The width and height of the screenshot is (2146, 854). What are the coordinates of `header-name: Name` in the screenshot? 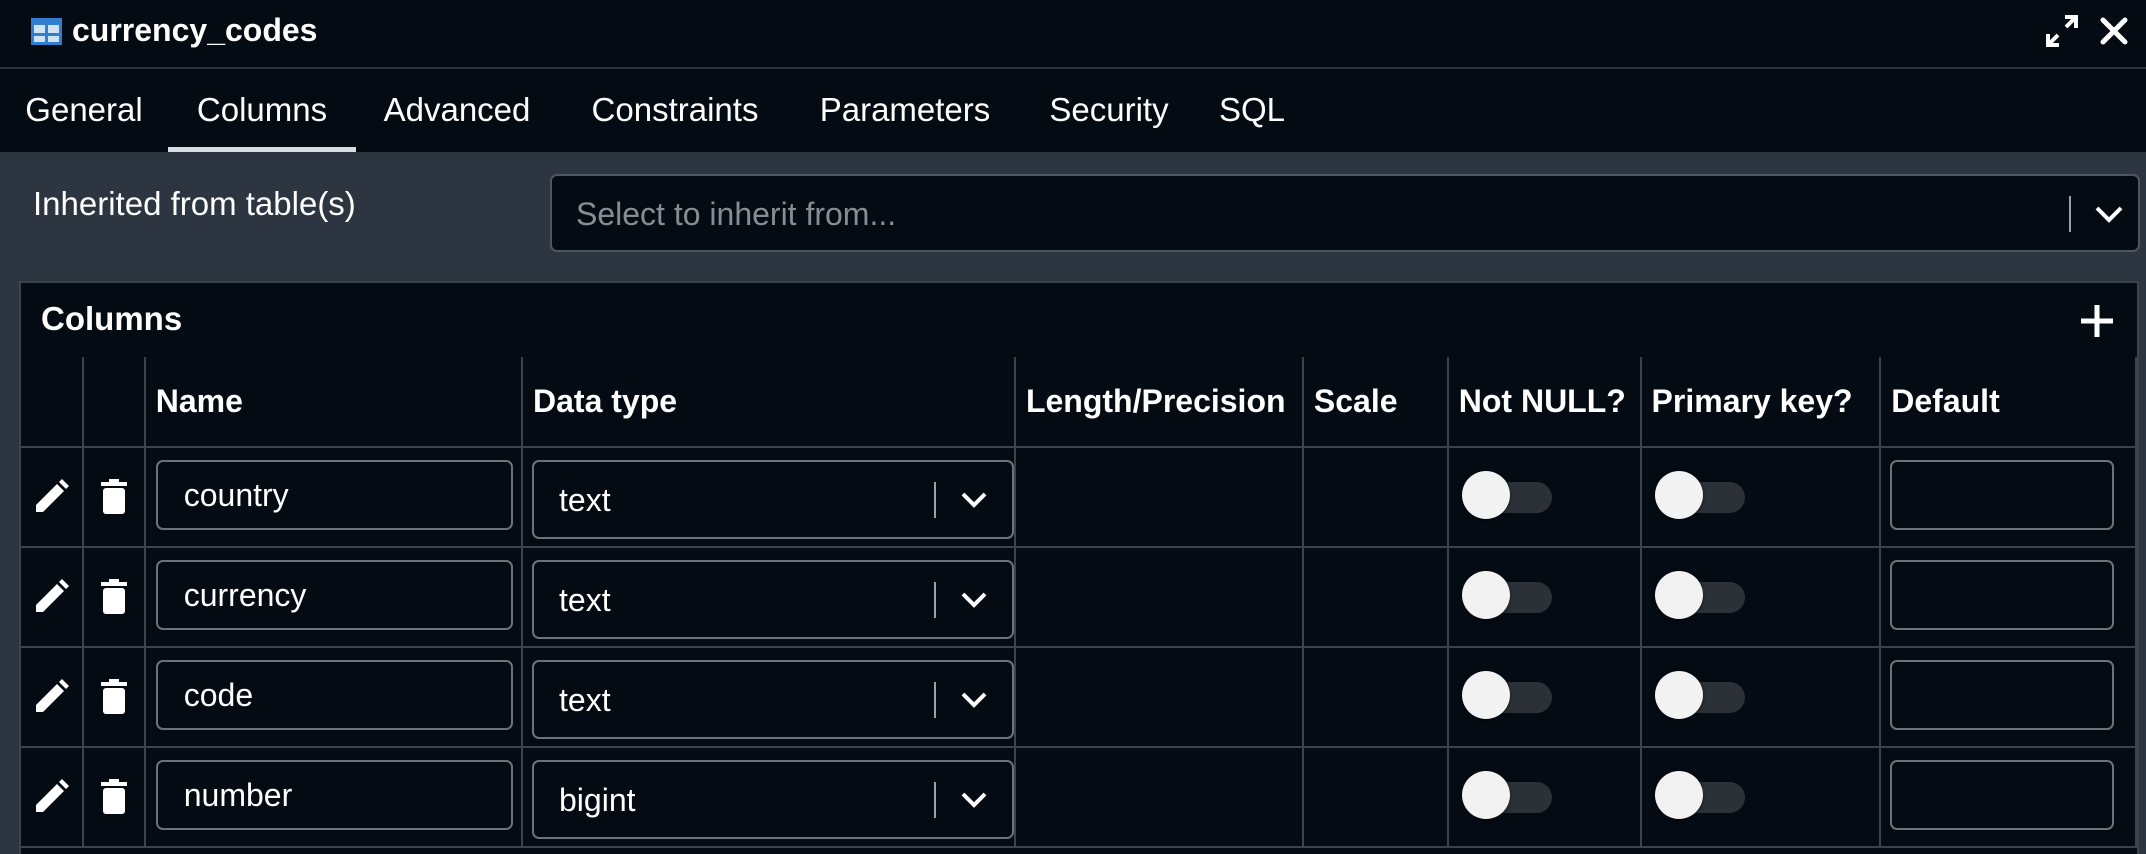 It's located at (333, 402).